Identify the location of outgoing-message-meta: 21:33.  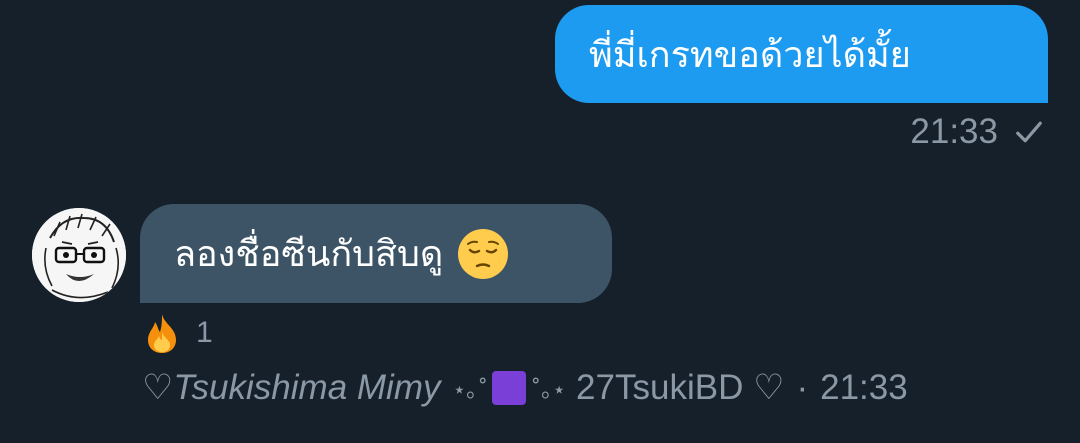
(977, 132).